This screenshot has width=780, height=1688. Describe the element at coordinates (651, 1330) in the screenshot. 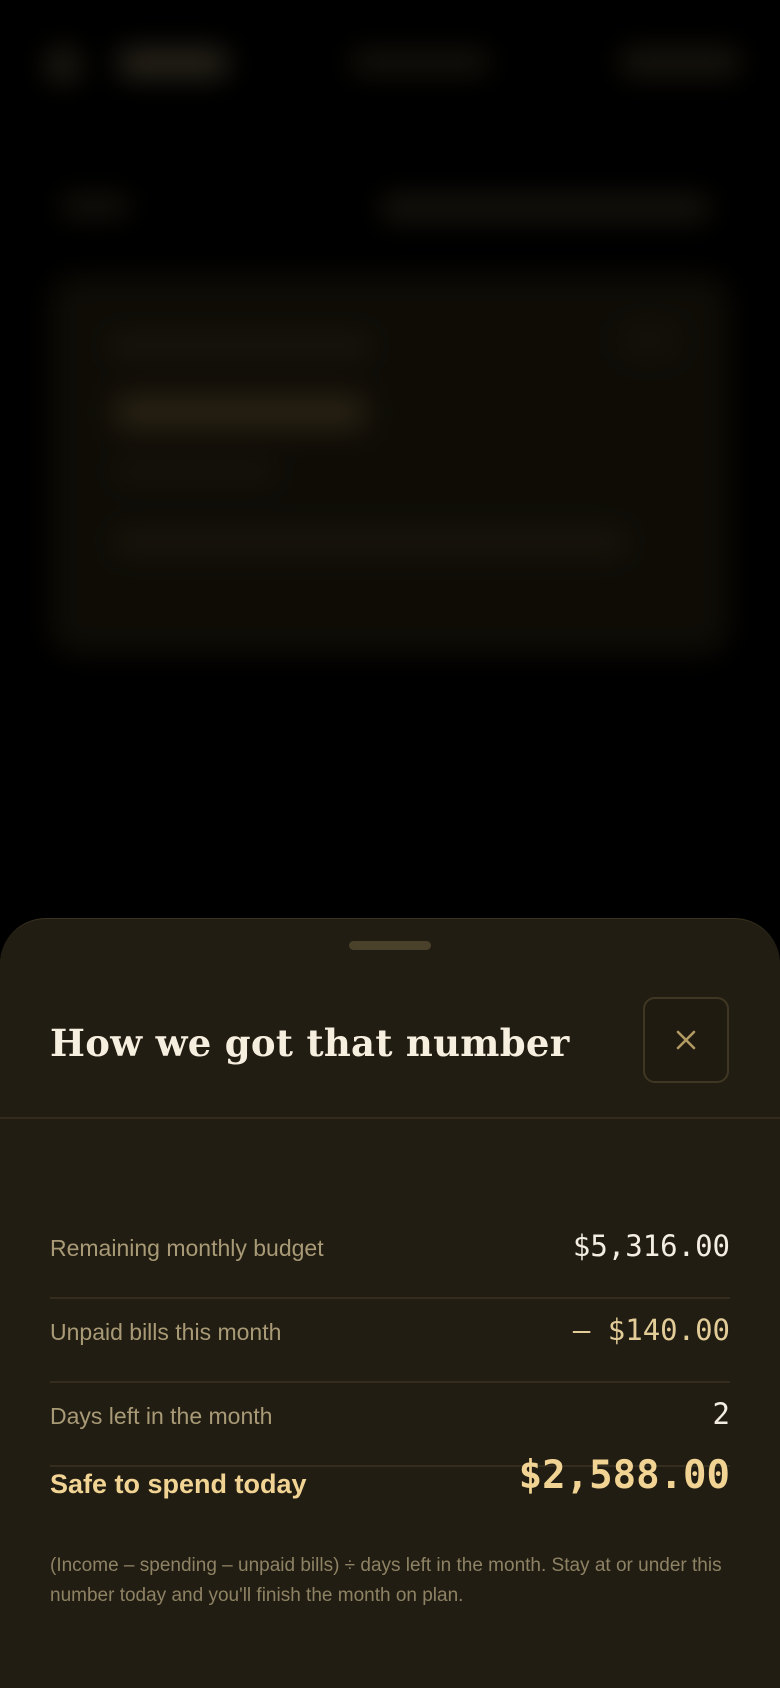

I see `row-value: – $140.00` at that location.